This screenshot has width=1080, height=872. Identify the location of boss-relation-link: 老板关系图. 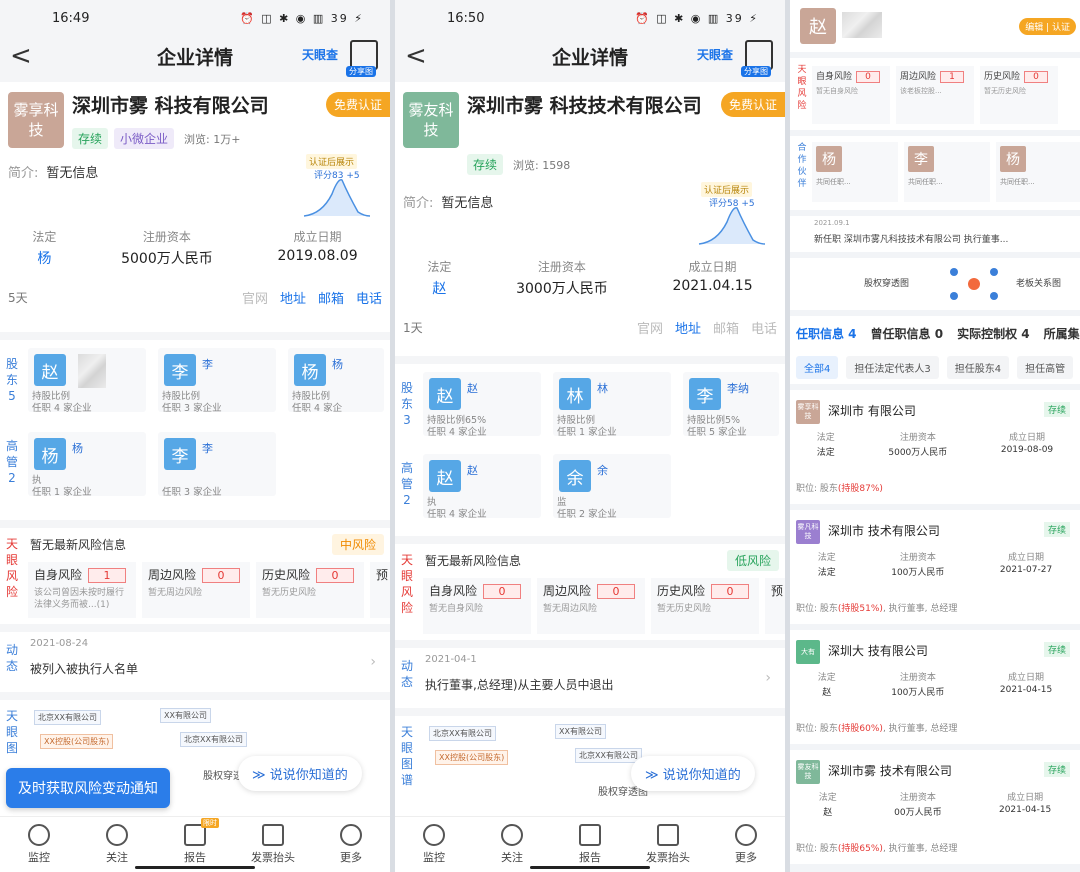
(1038, 282).